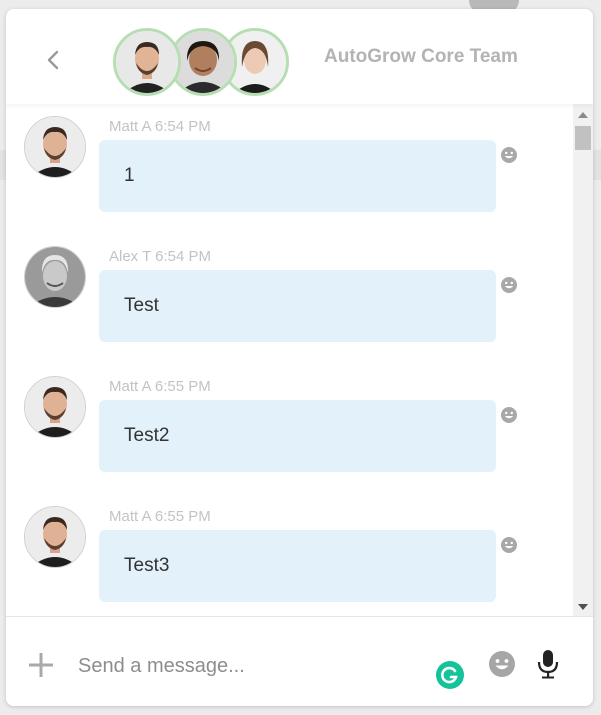  I want to click on message-text: Test2, so click(147, 435).